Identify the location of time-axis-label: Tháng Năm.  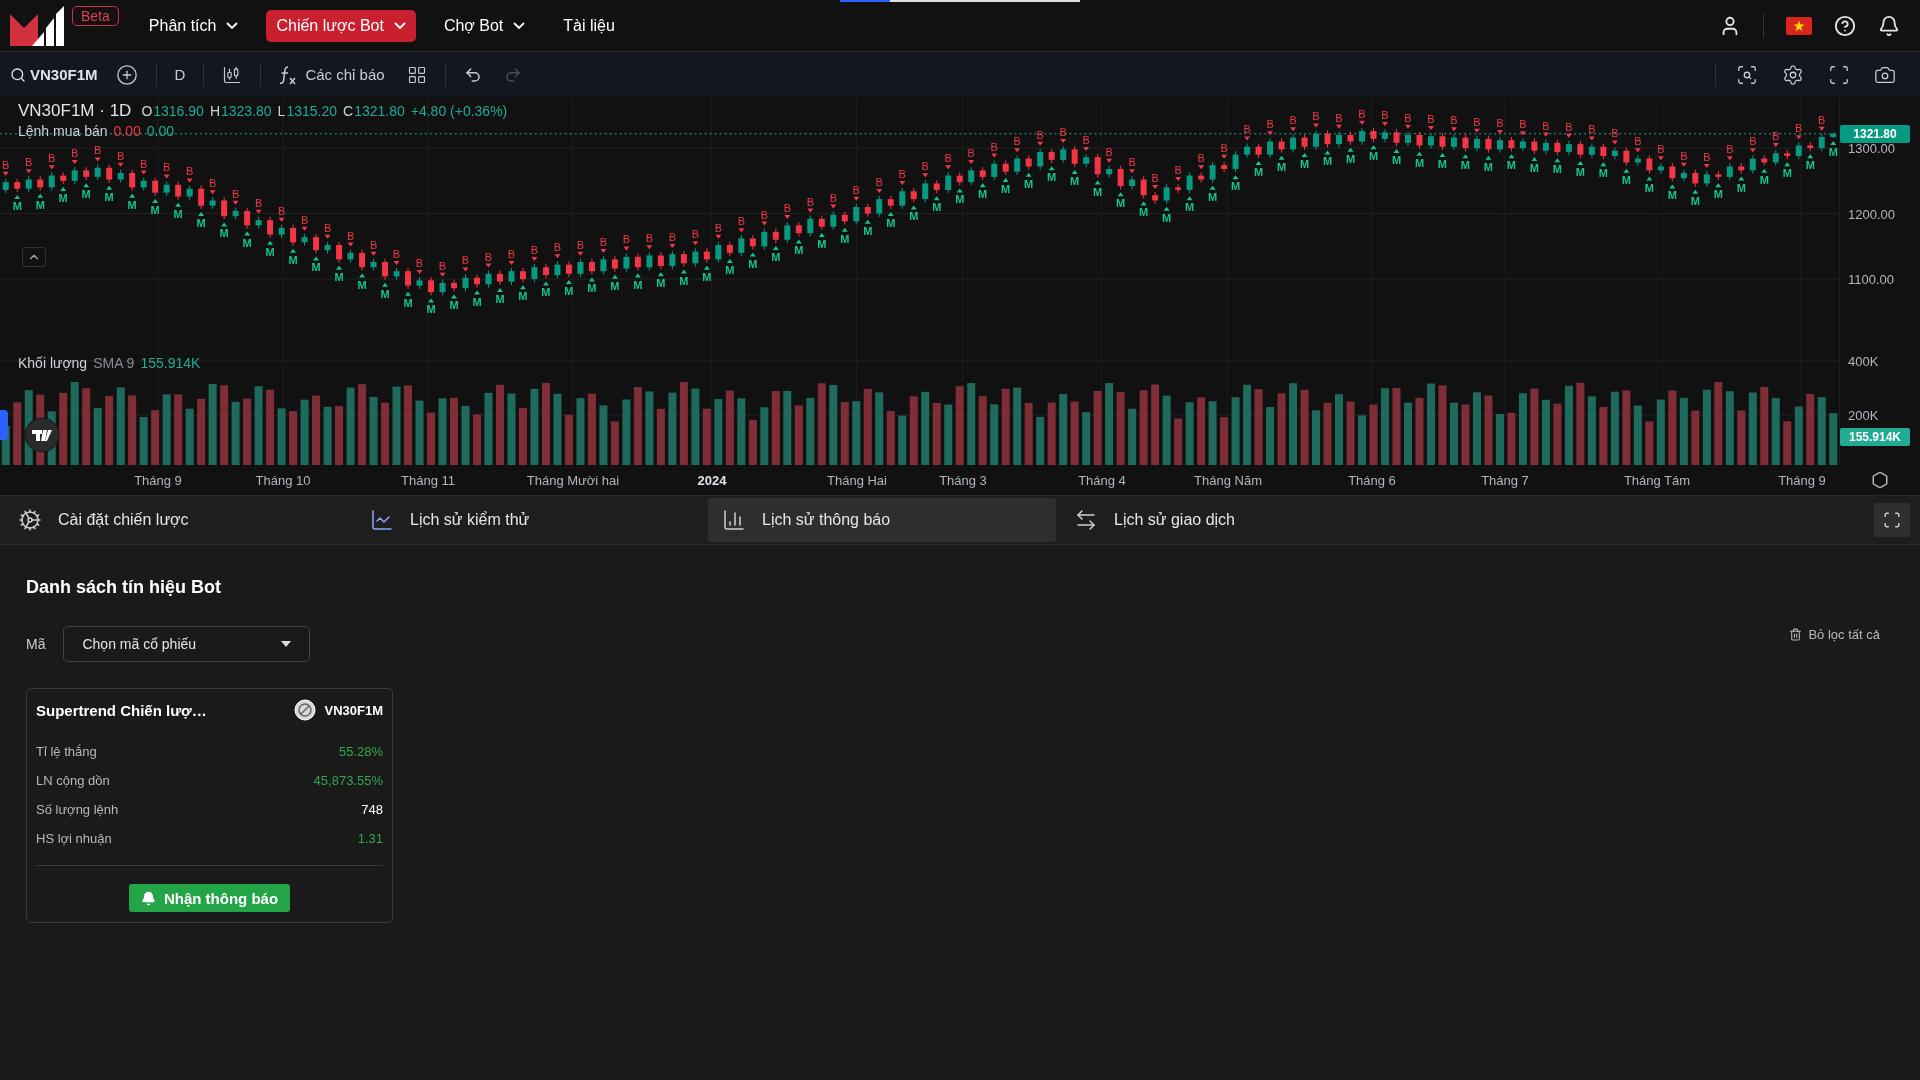
(1228, 480).